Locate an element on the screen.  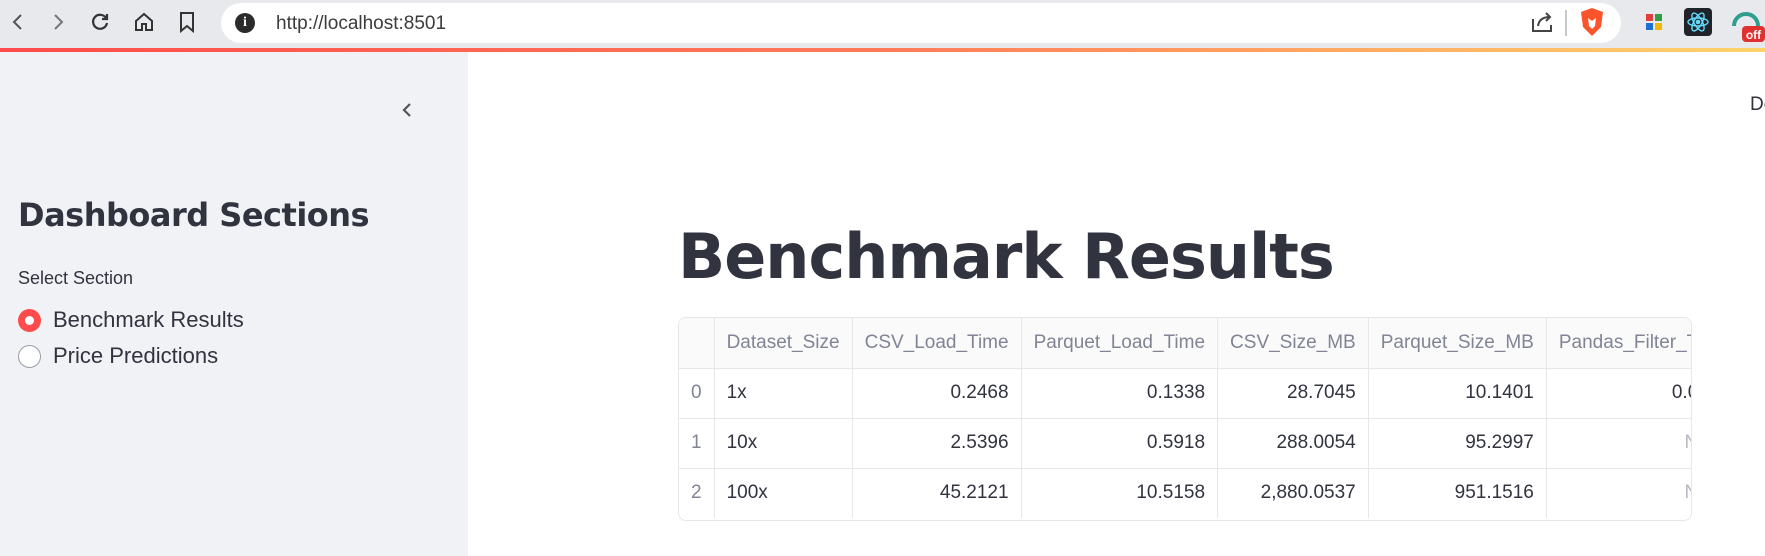
radio-unselected-icon is located at coordinates (29, 356).